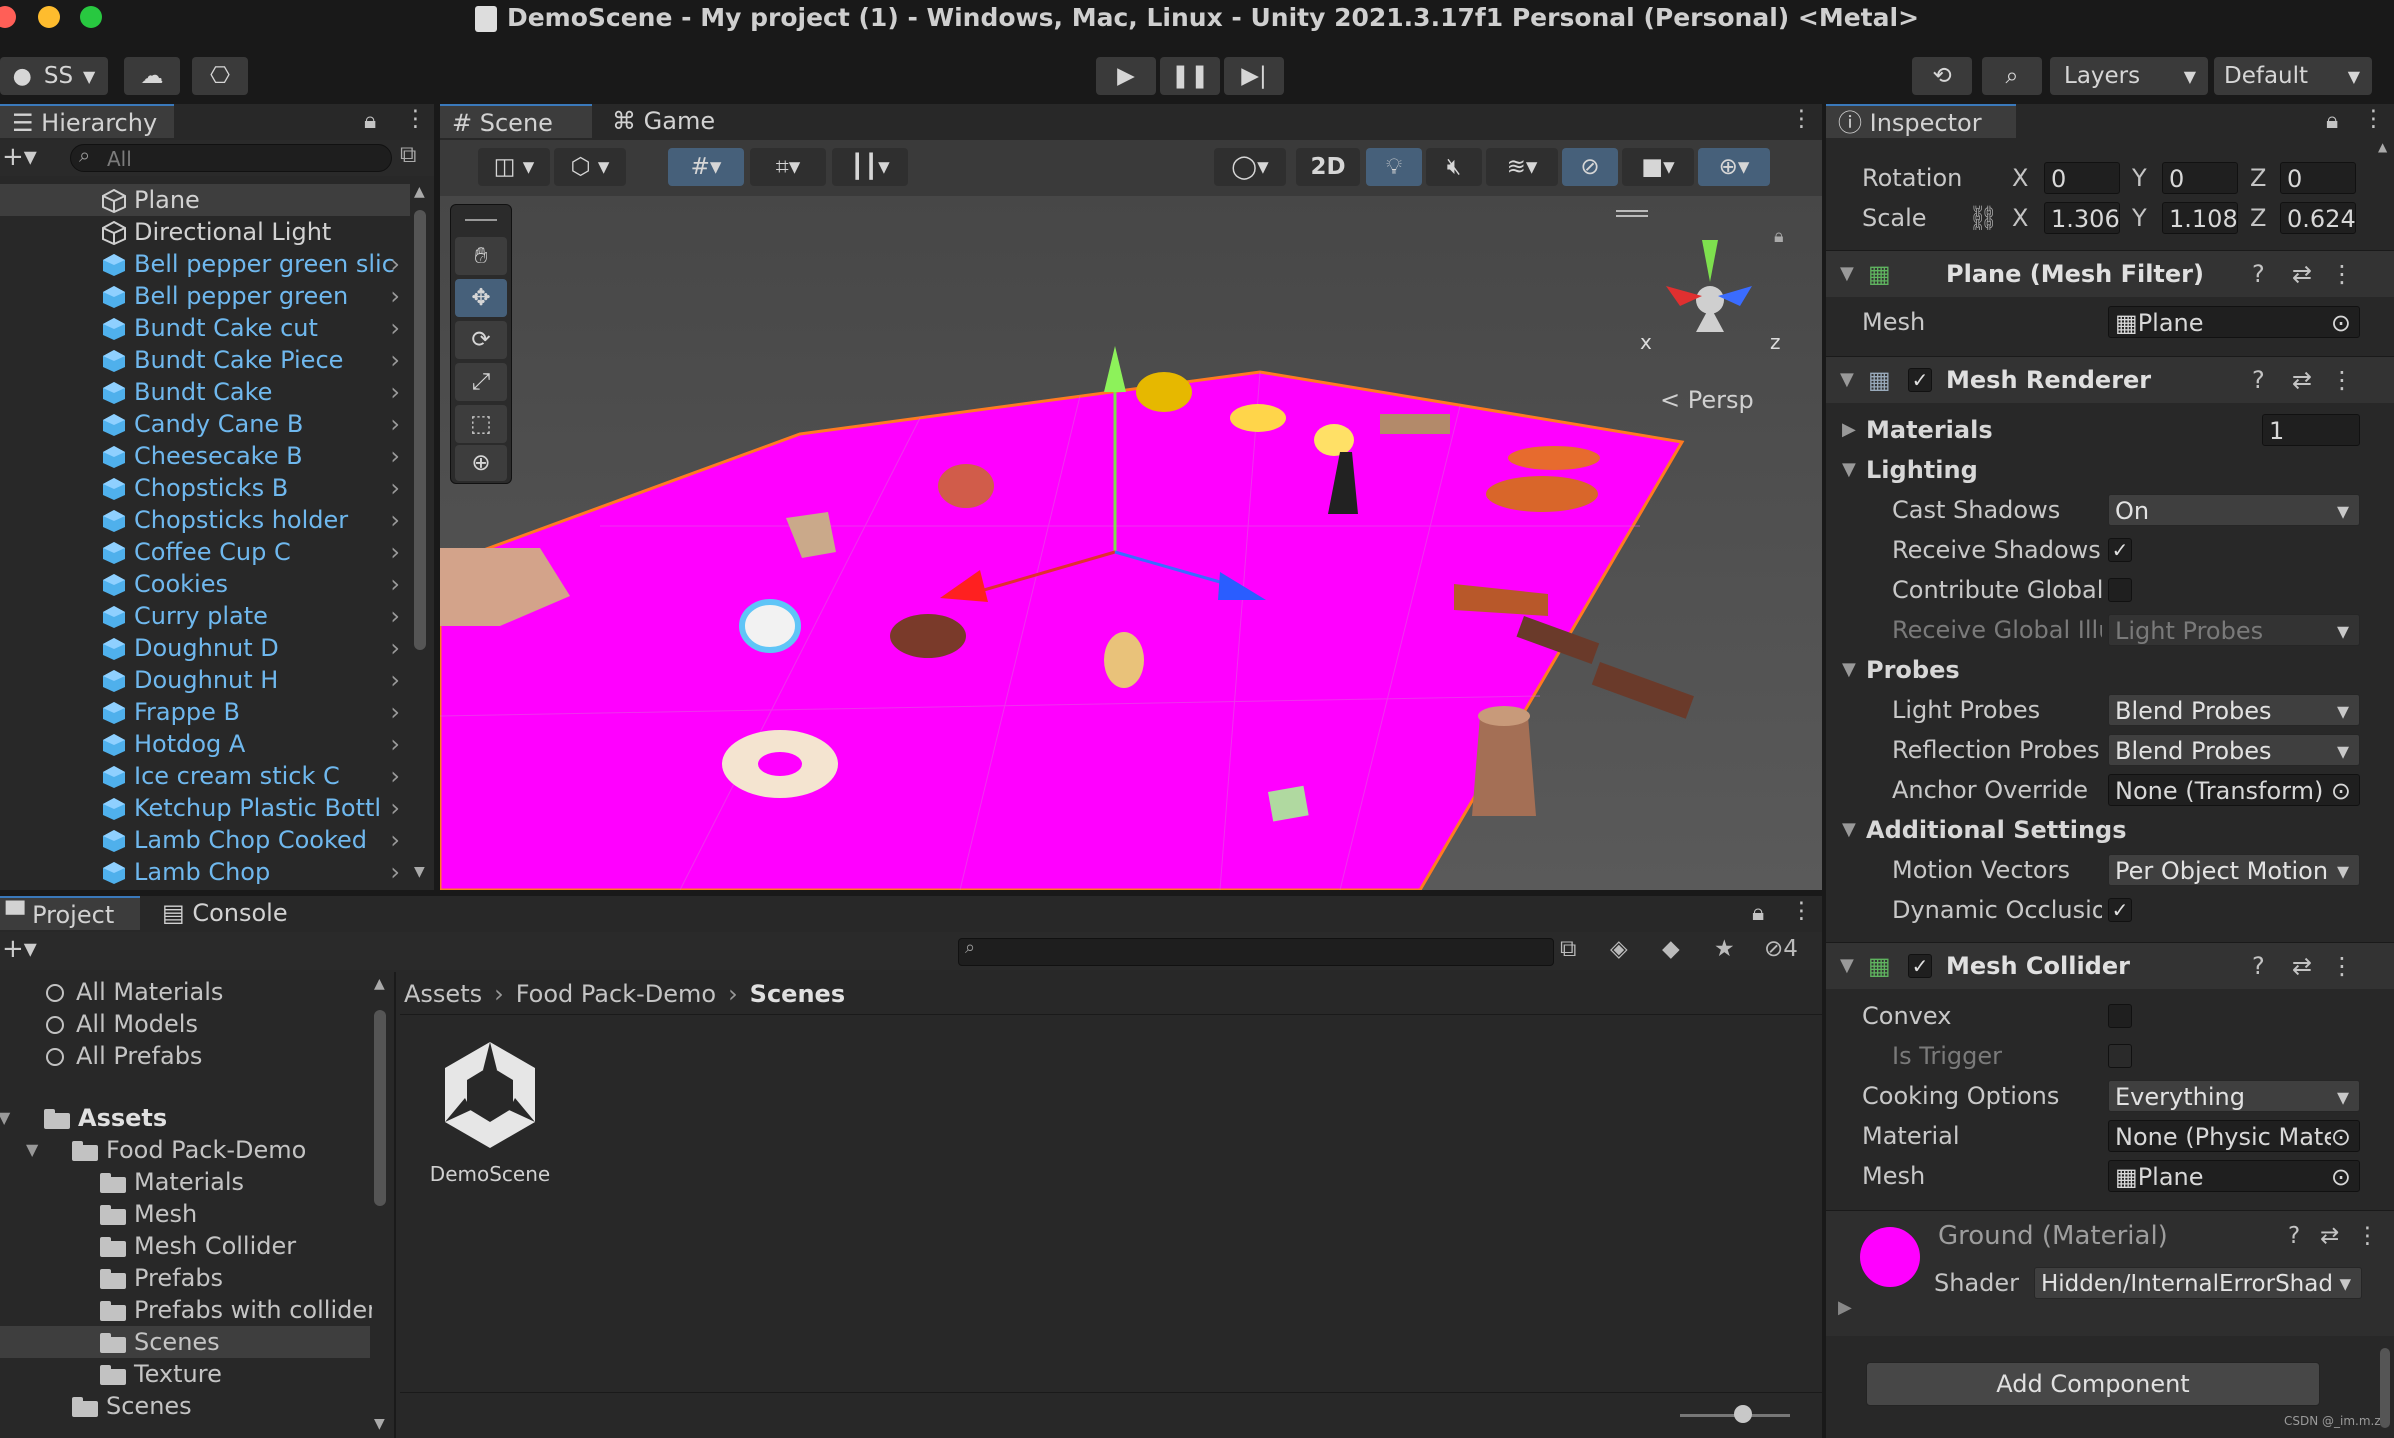 This screenshot has height=1438, width=2394. What do you see at coordinates (205, 232) in the screenshot?
I see `hierarchy-item: Directional Light` at bounding box center [205, 232].